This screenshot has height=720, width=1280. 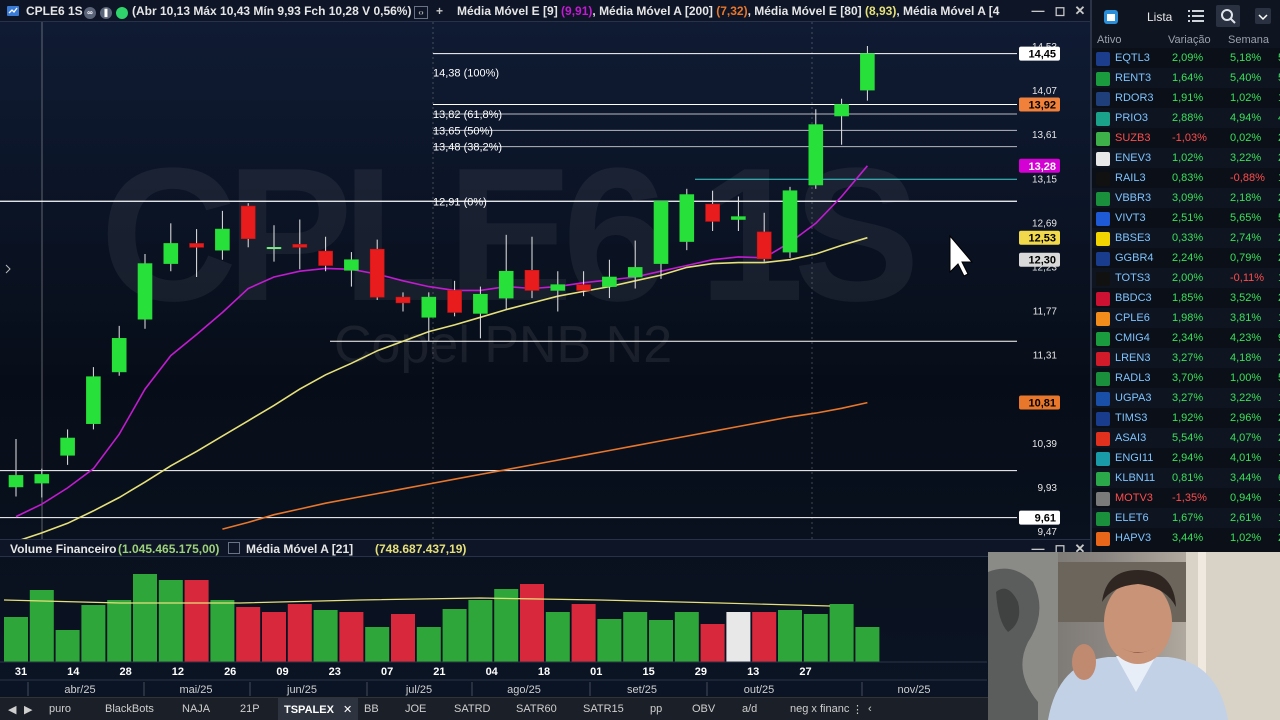 What do you see at coordinates (1060, 11) in the screenshot?
I see `maximize-icon: ◻` at bounding box center [1060, 11].